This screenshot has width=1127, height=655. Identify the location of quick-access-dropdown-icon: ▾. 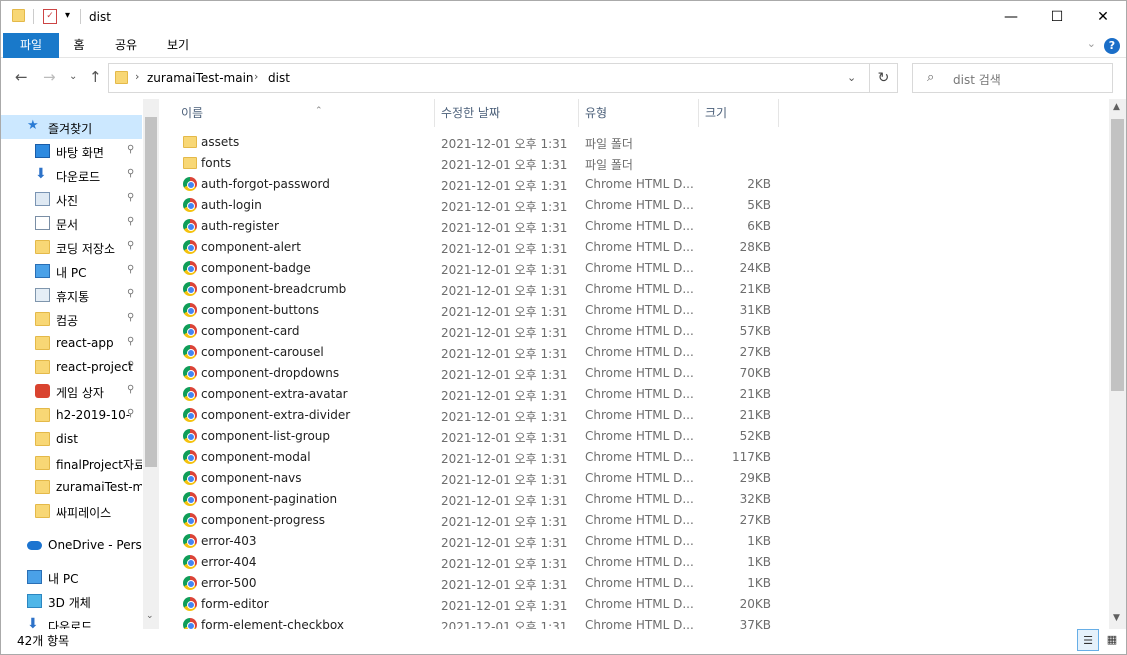
(67, 15).